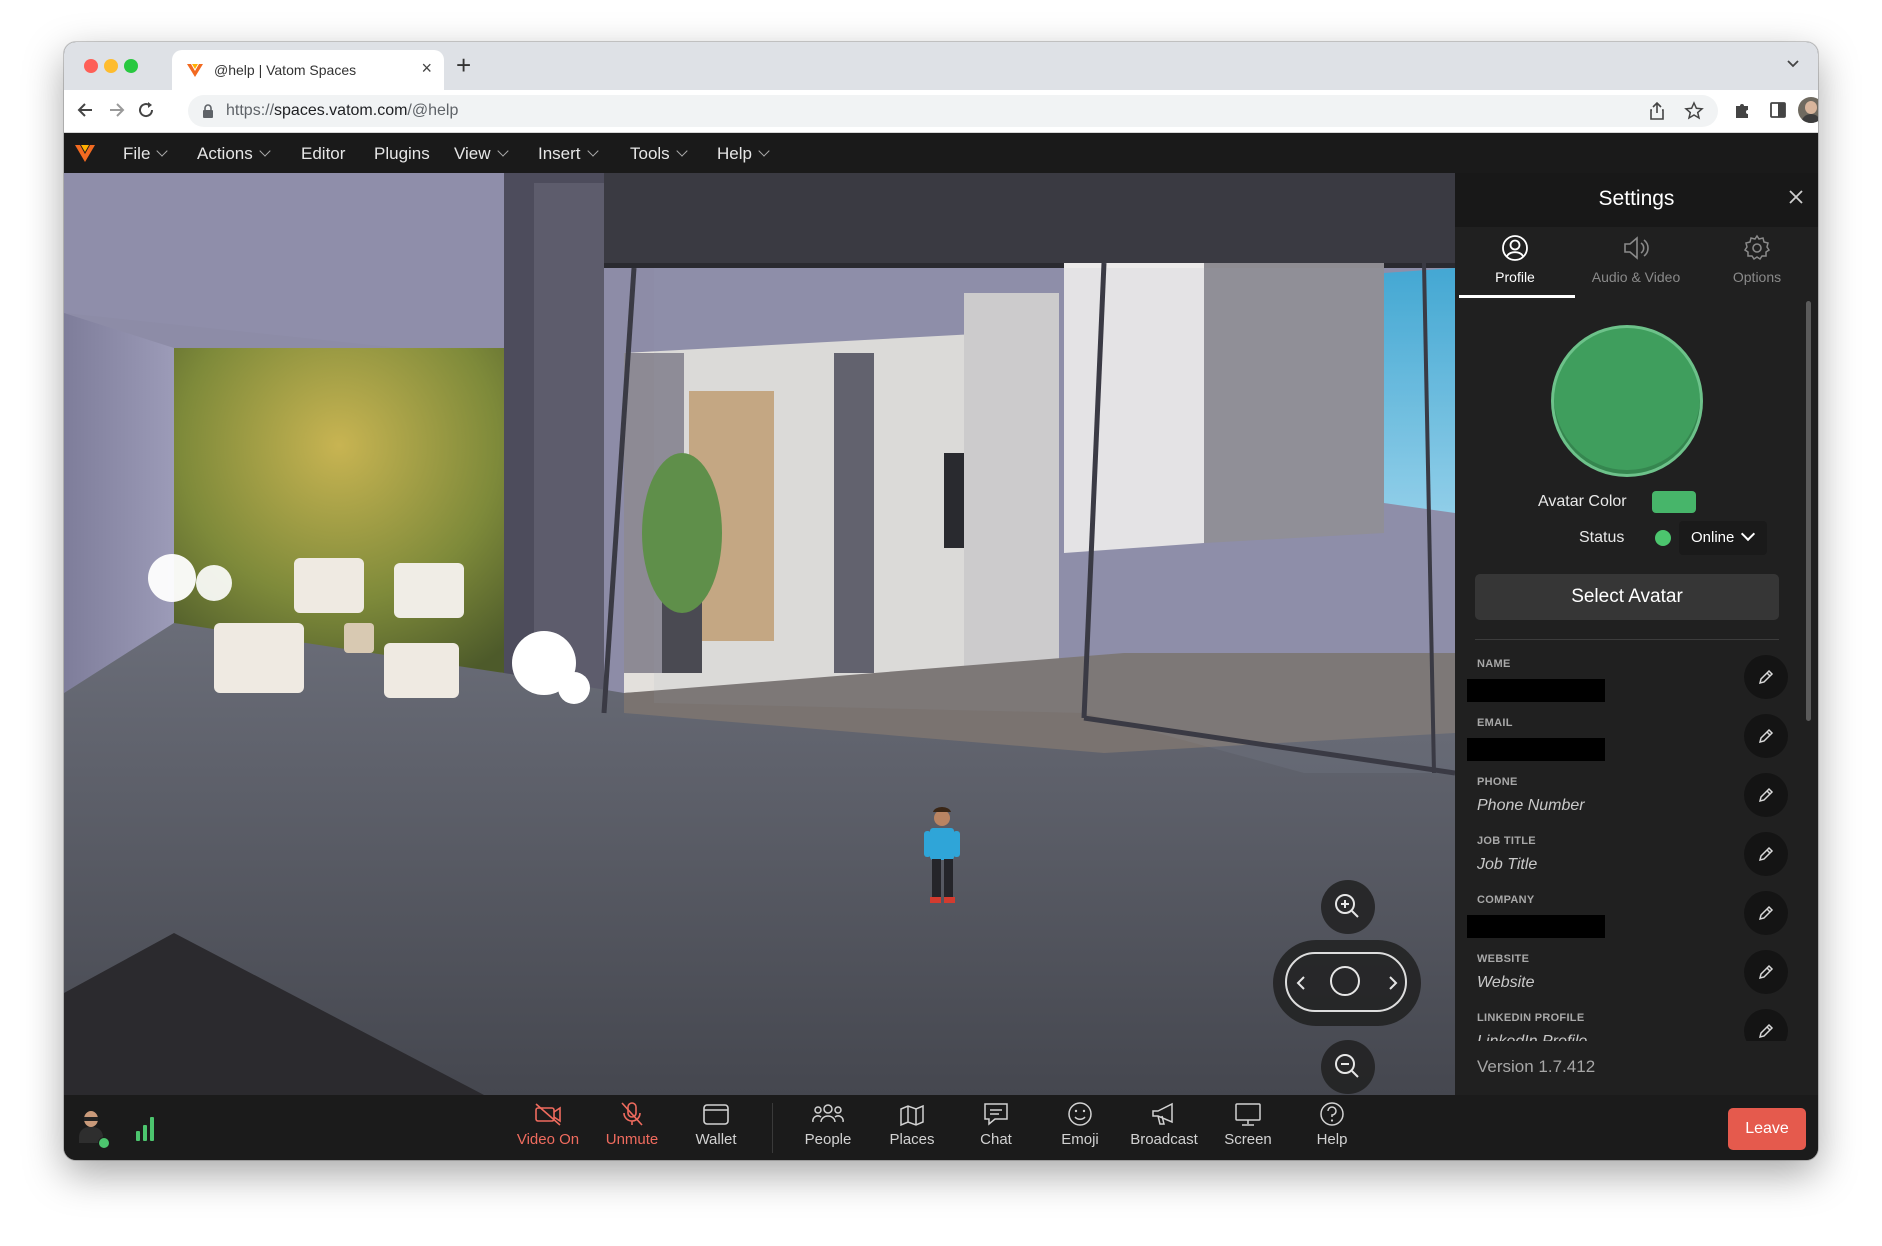 The image size is (1882, 1246). Describe the element at coordinates (145, 1129) in the screenshot. I see `signal-strength-icon` at that location.